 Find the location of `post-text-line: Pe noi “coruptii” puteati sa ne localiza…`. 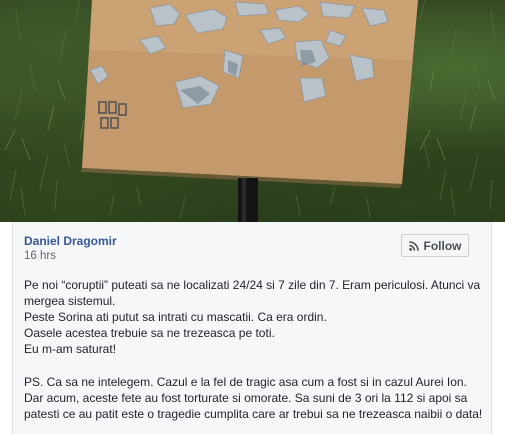

post-text-line: Pe noi “coruptii” puteati sa ne localiza… is located at coordinates (252, 285).